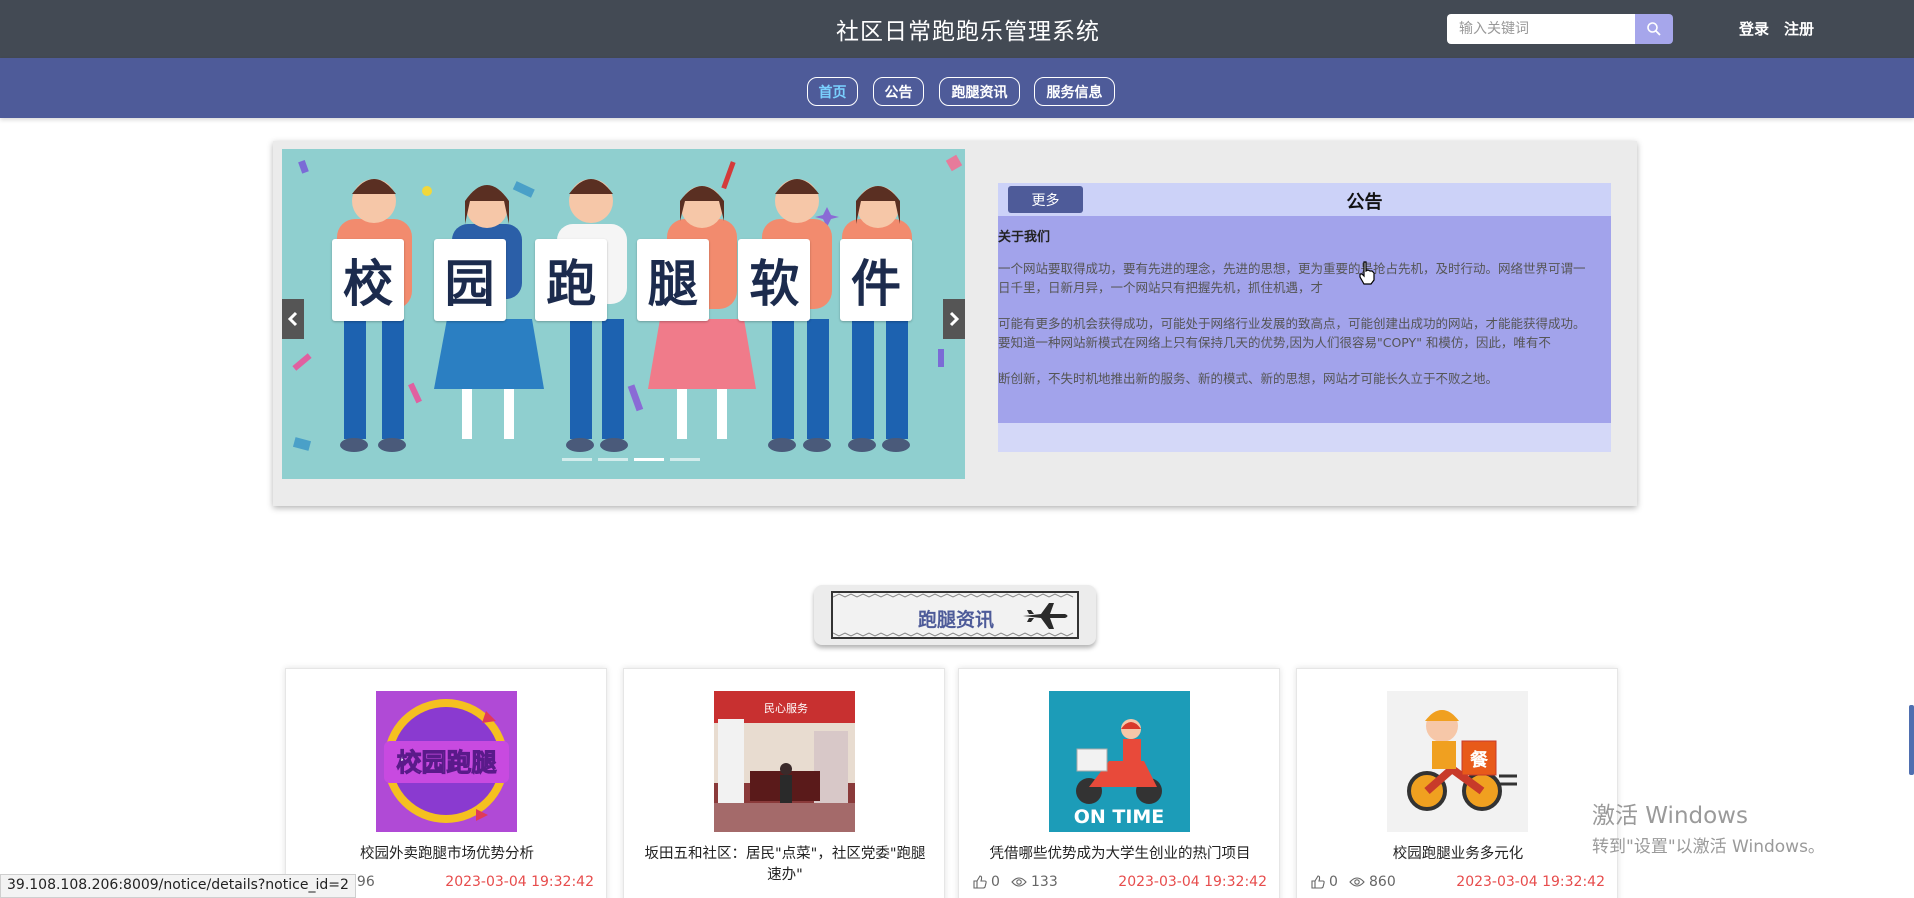 The image size is (1914, 898). I want to click on card-title: 校园外卖跑腿市场优势分析, so click(447, 854).